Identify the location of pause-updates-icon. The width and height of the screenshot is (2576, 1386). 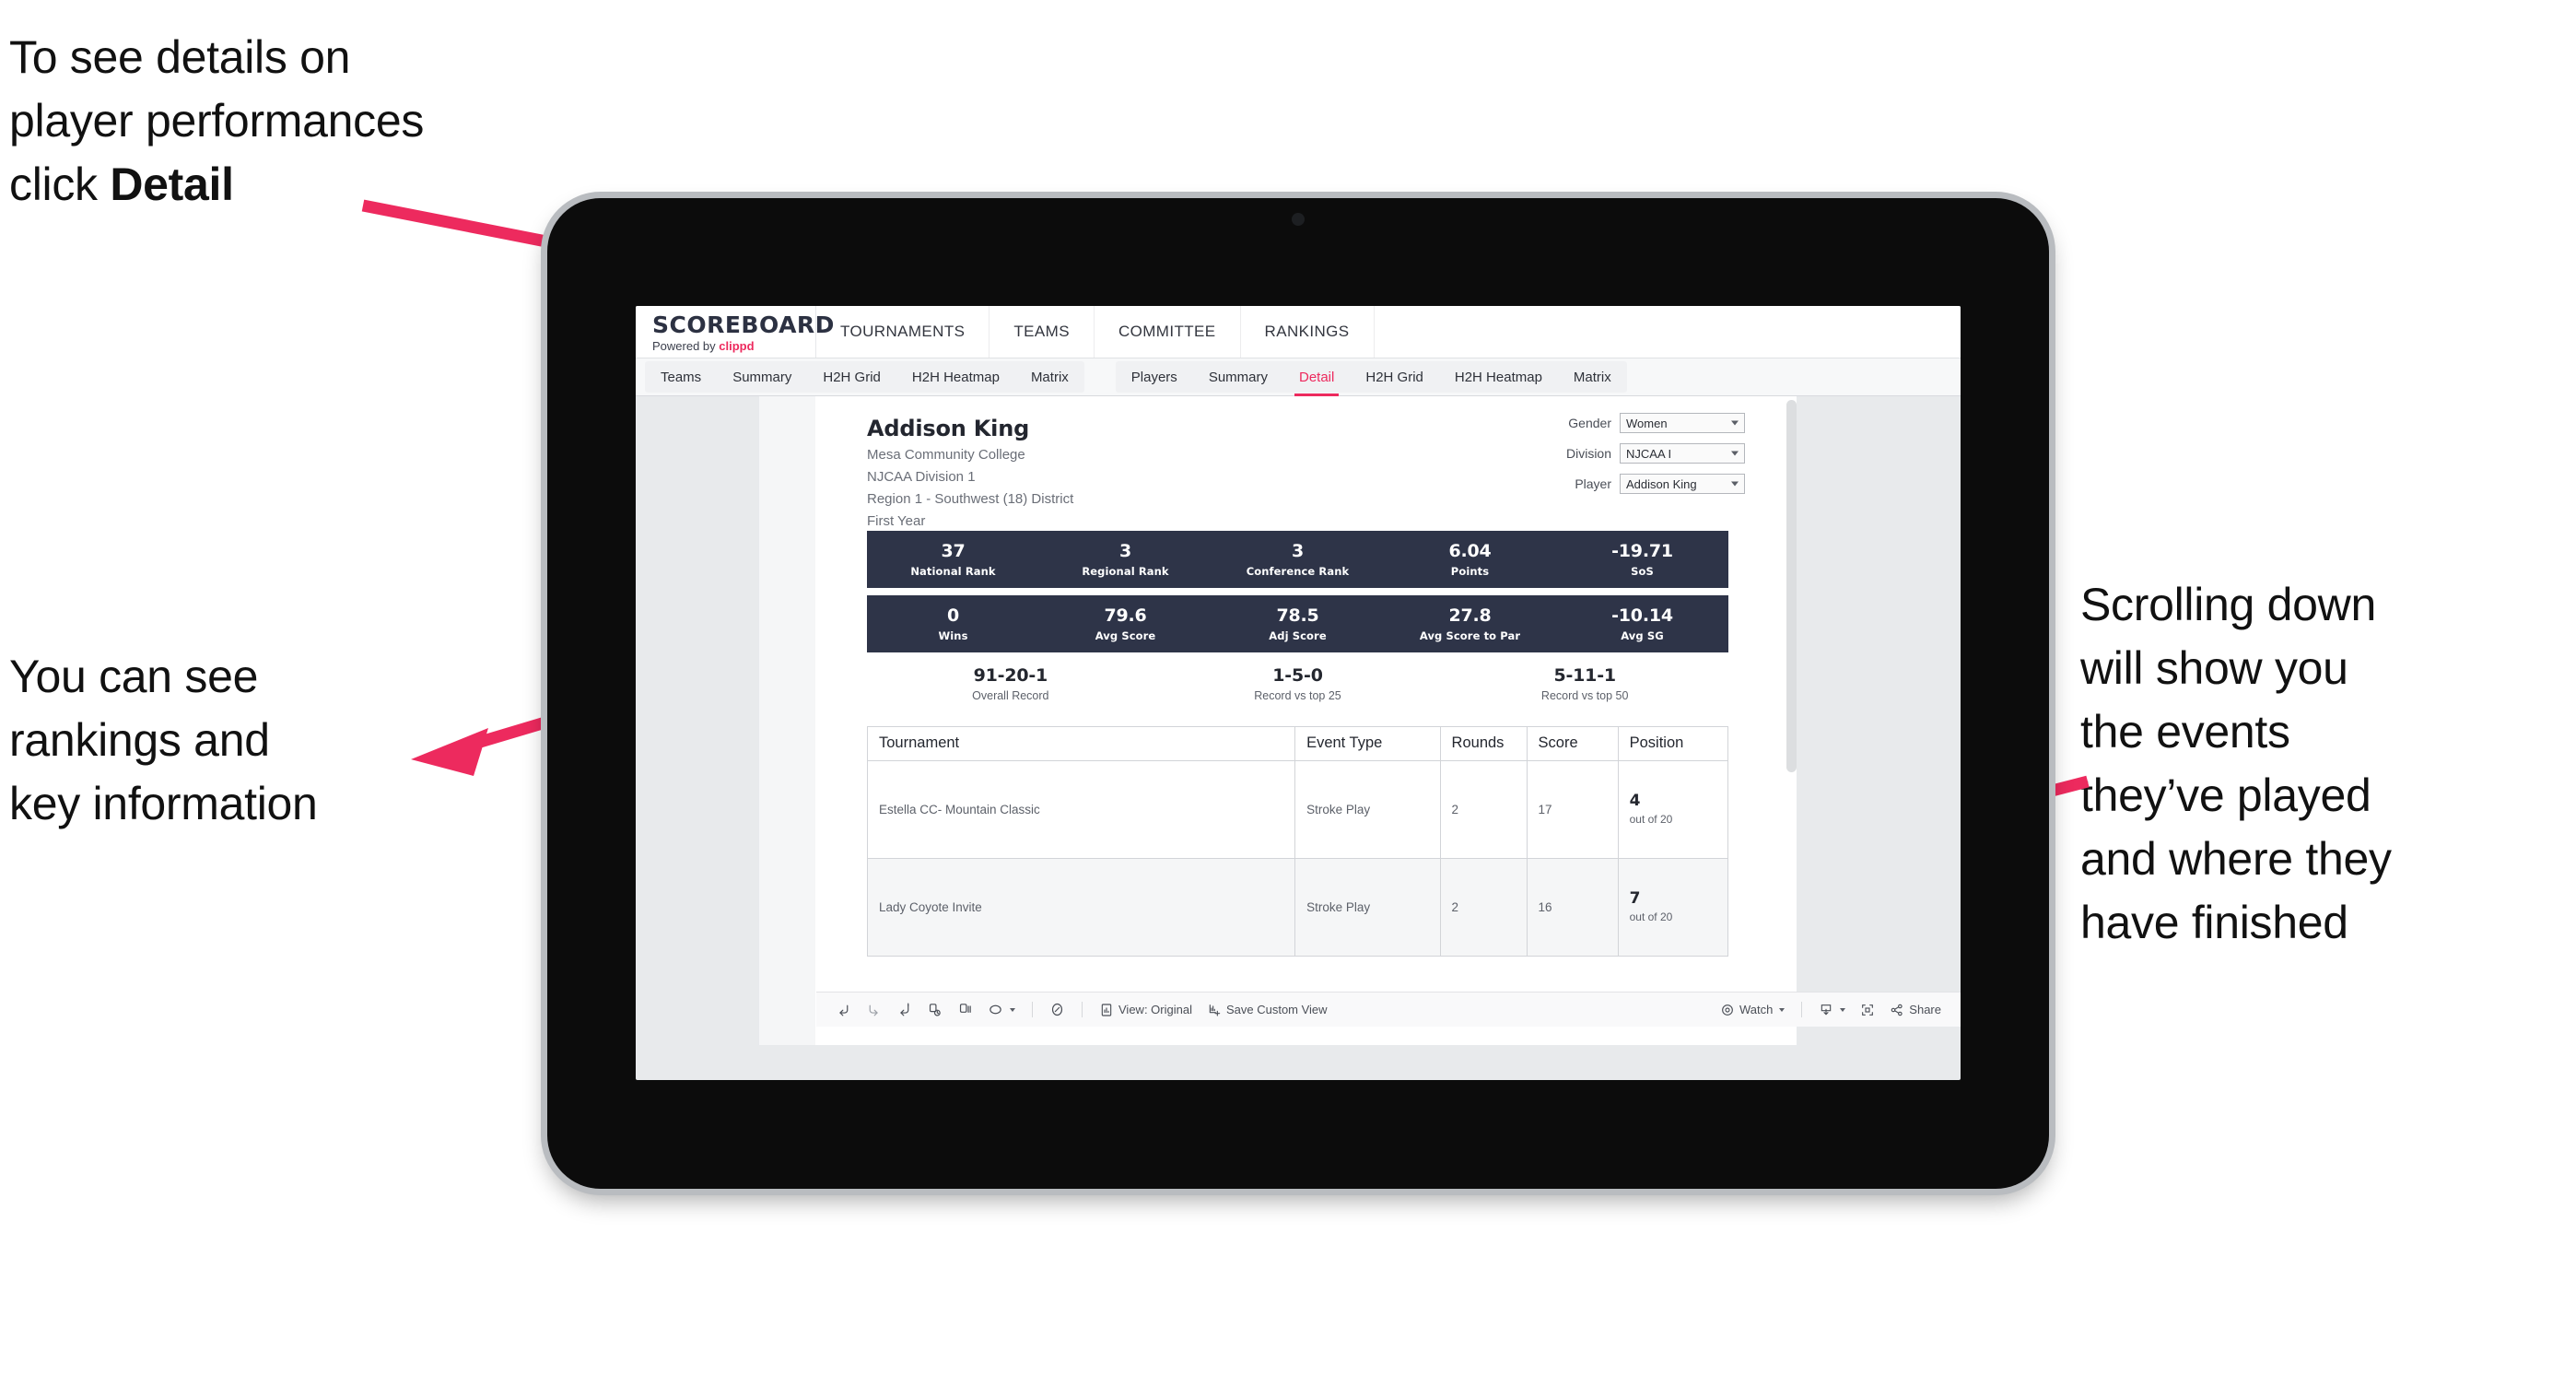
(965, 1010).